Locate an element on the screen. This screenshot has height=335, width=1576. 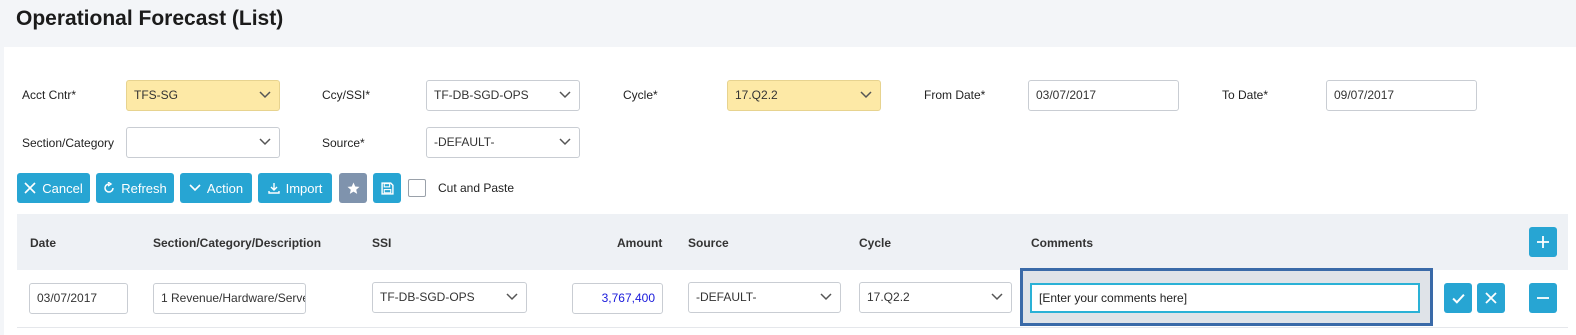
action-button: Action is located at coordinates (216, 188).